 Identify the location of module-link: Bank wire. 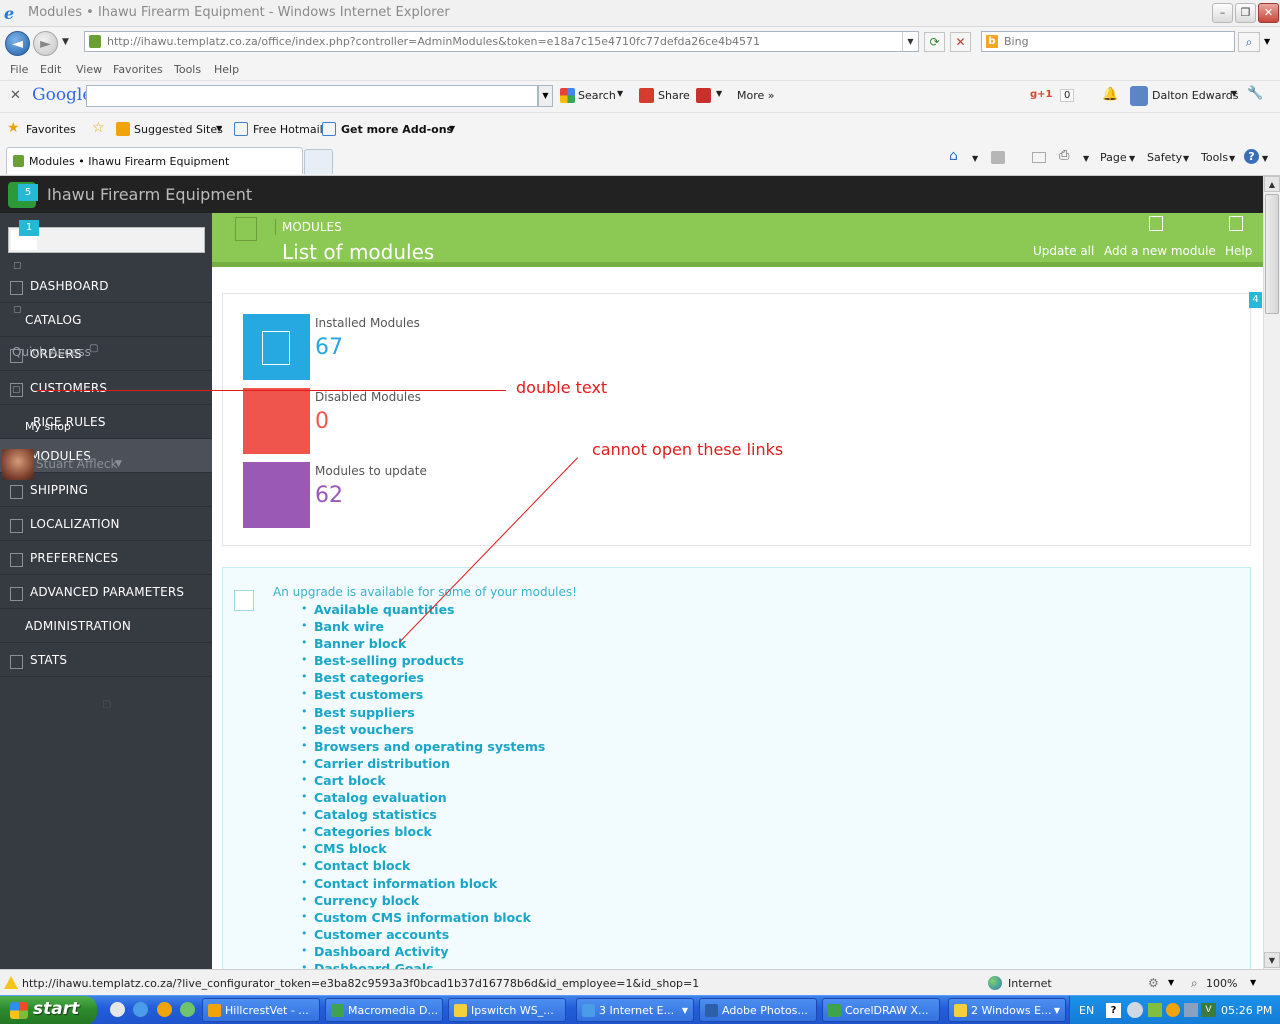
(423, 627).